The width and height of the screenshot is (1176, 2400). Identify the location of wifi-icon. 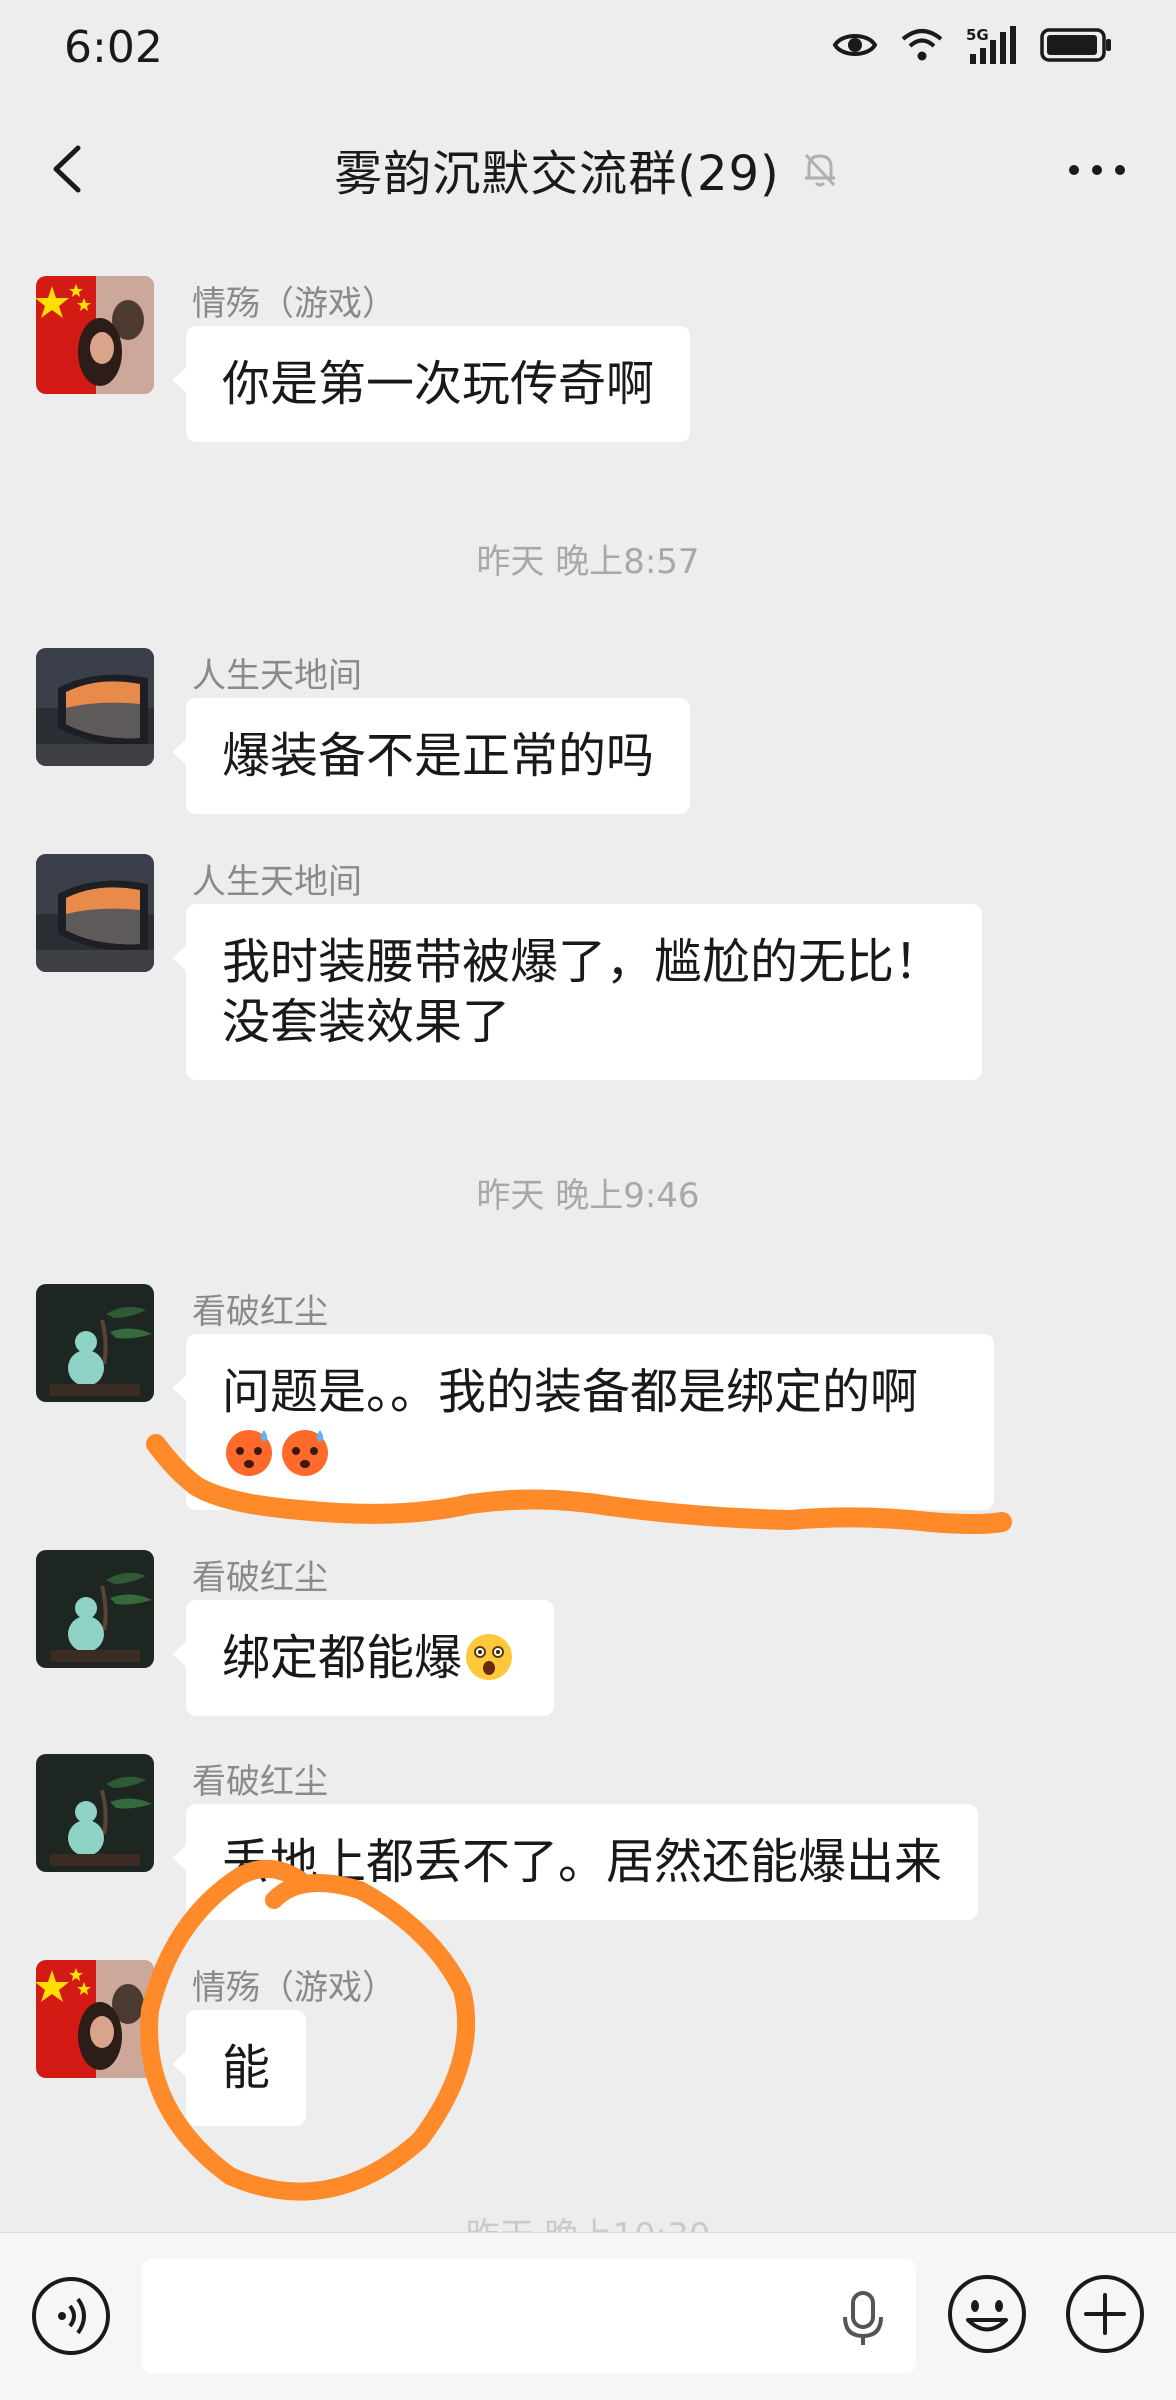
(922, 45).